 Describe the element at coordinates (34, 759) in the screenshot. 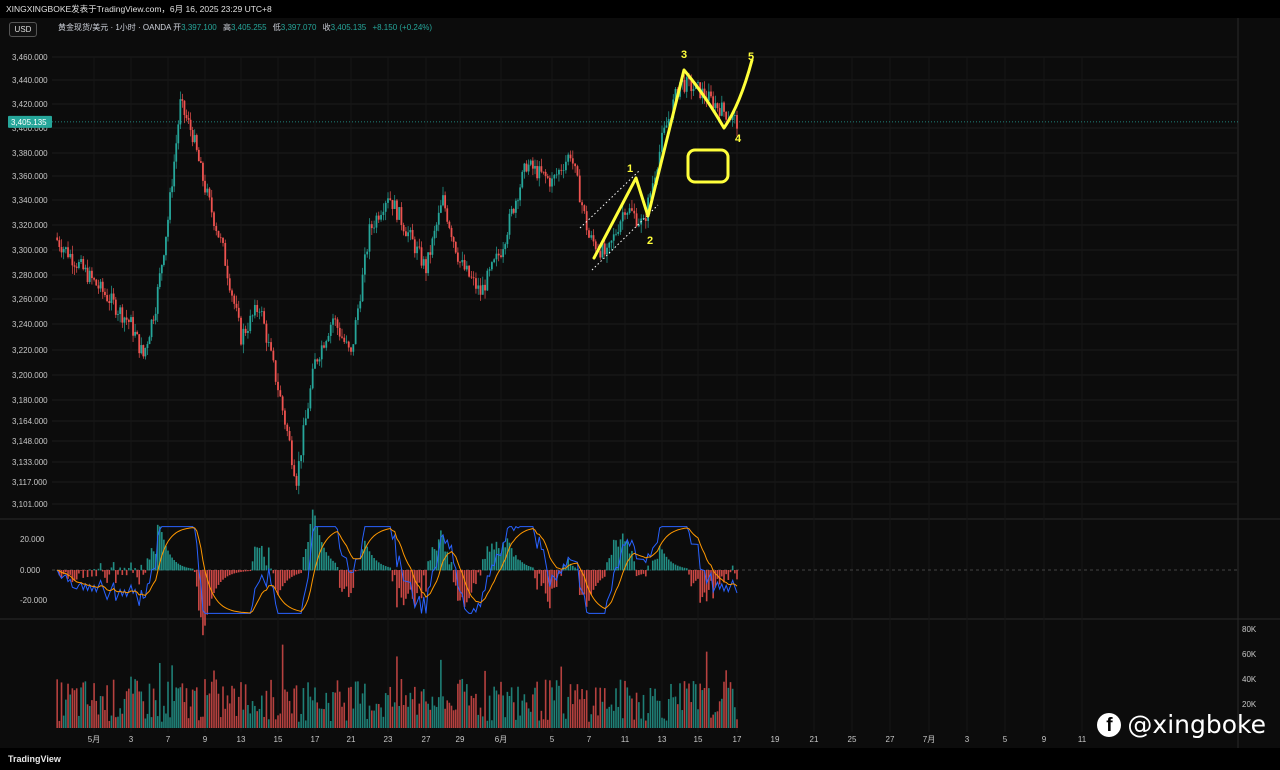

I see `tradingview-logo: TradingView` at that location.